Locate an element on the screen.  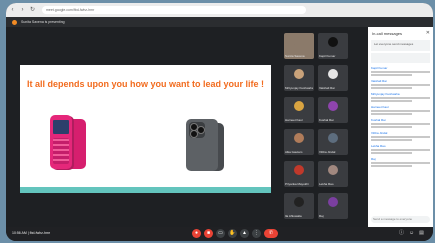
participant-tile: Alka Gautam is located at coordinates (299, 142).